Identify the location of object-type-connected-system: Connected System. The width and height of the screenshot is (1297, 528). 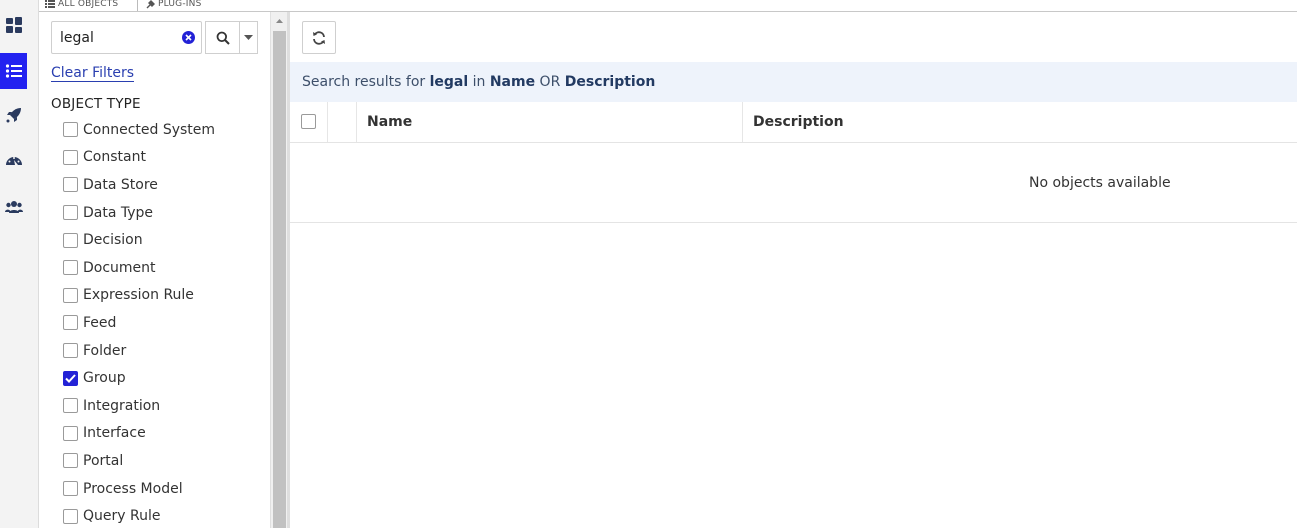
(139, 130).